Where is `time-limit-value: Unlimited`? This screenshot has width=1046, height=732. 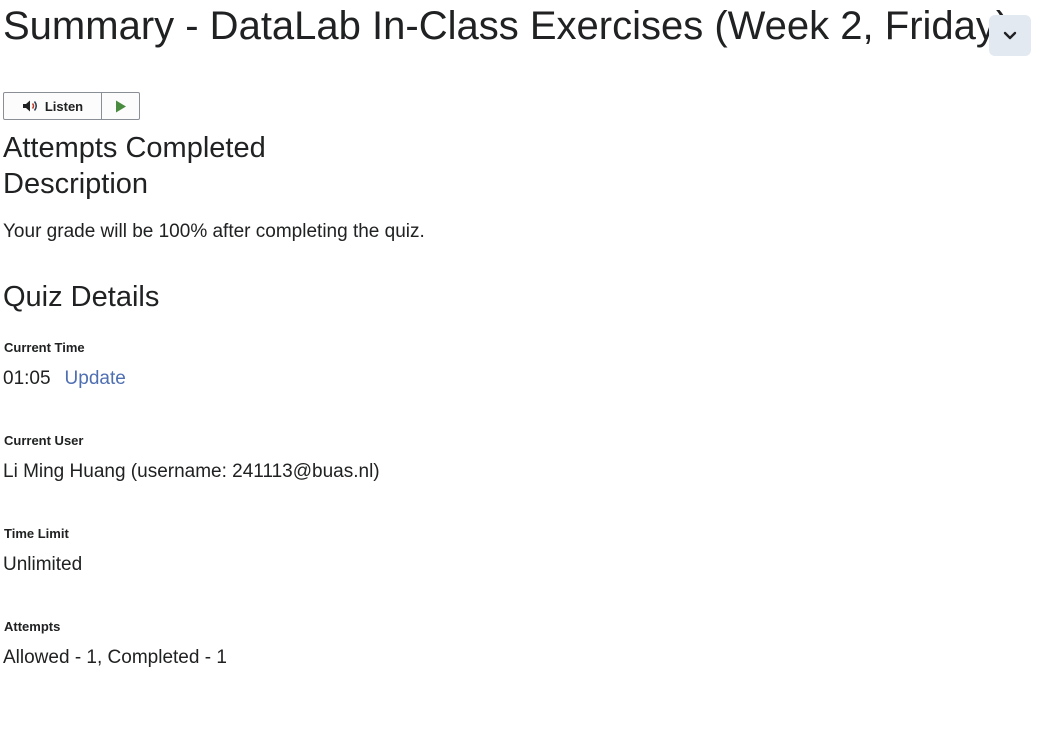
time-limit-value: Unlimited is located at coordinates (43, 564).